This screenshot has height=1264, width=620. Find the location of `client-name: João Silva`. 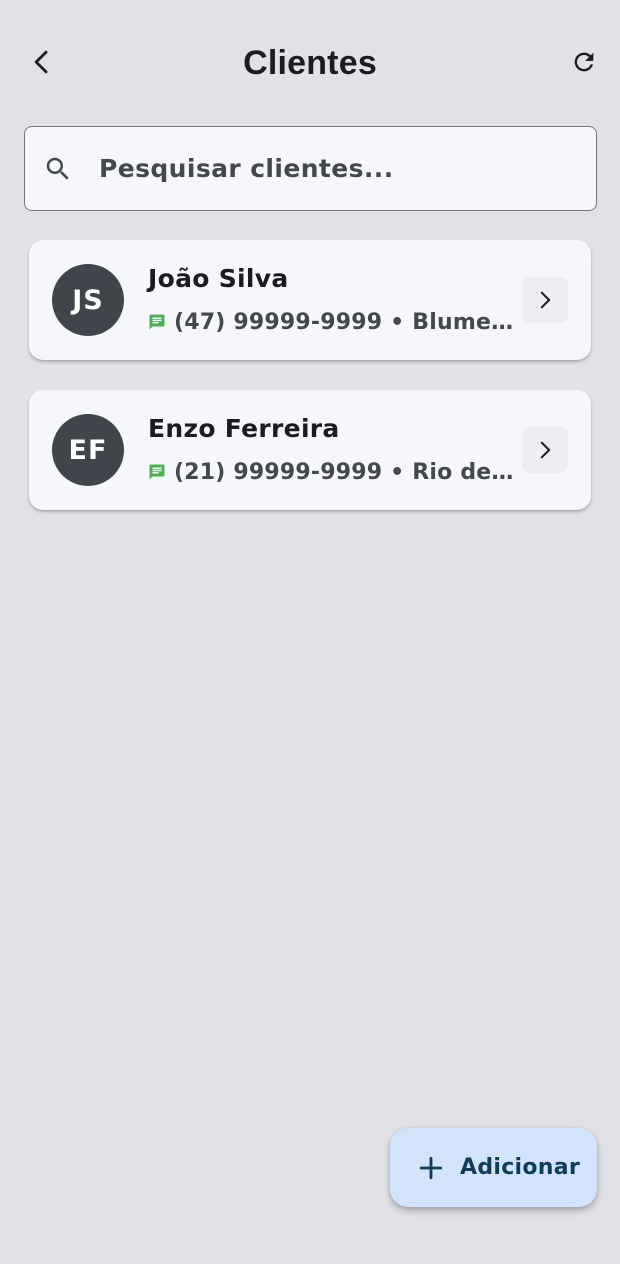

client-name: João Silva is located at coordinates (218, 278).